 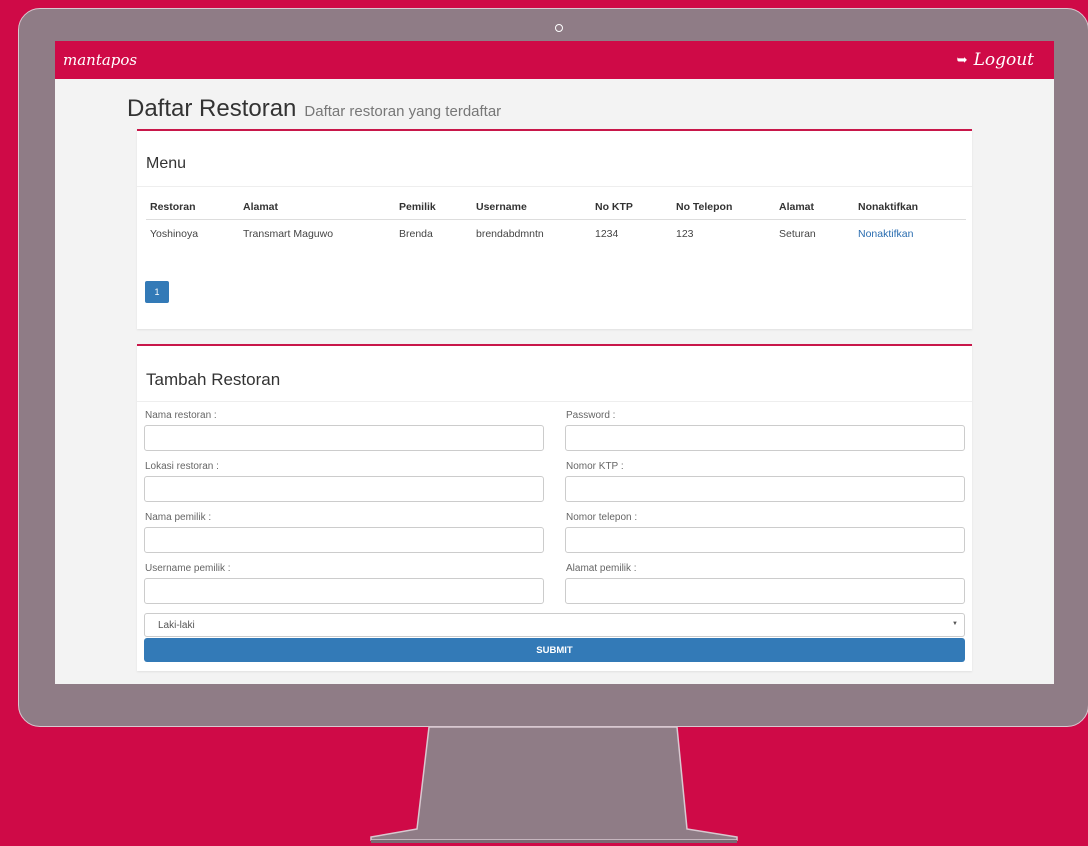 I want to click on submit-button: SUBMIT, so click(x=554, y=650).